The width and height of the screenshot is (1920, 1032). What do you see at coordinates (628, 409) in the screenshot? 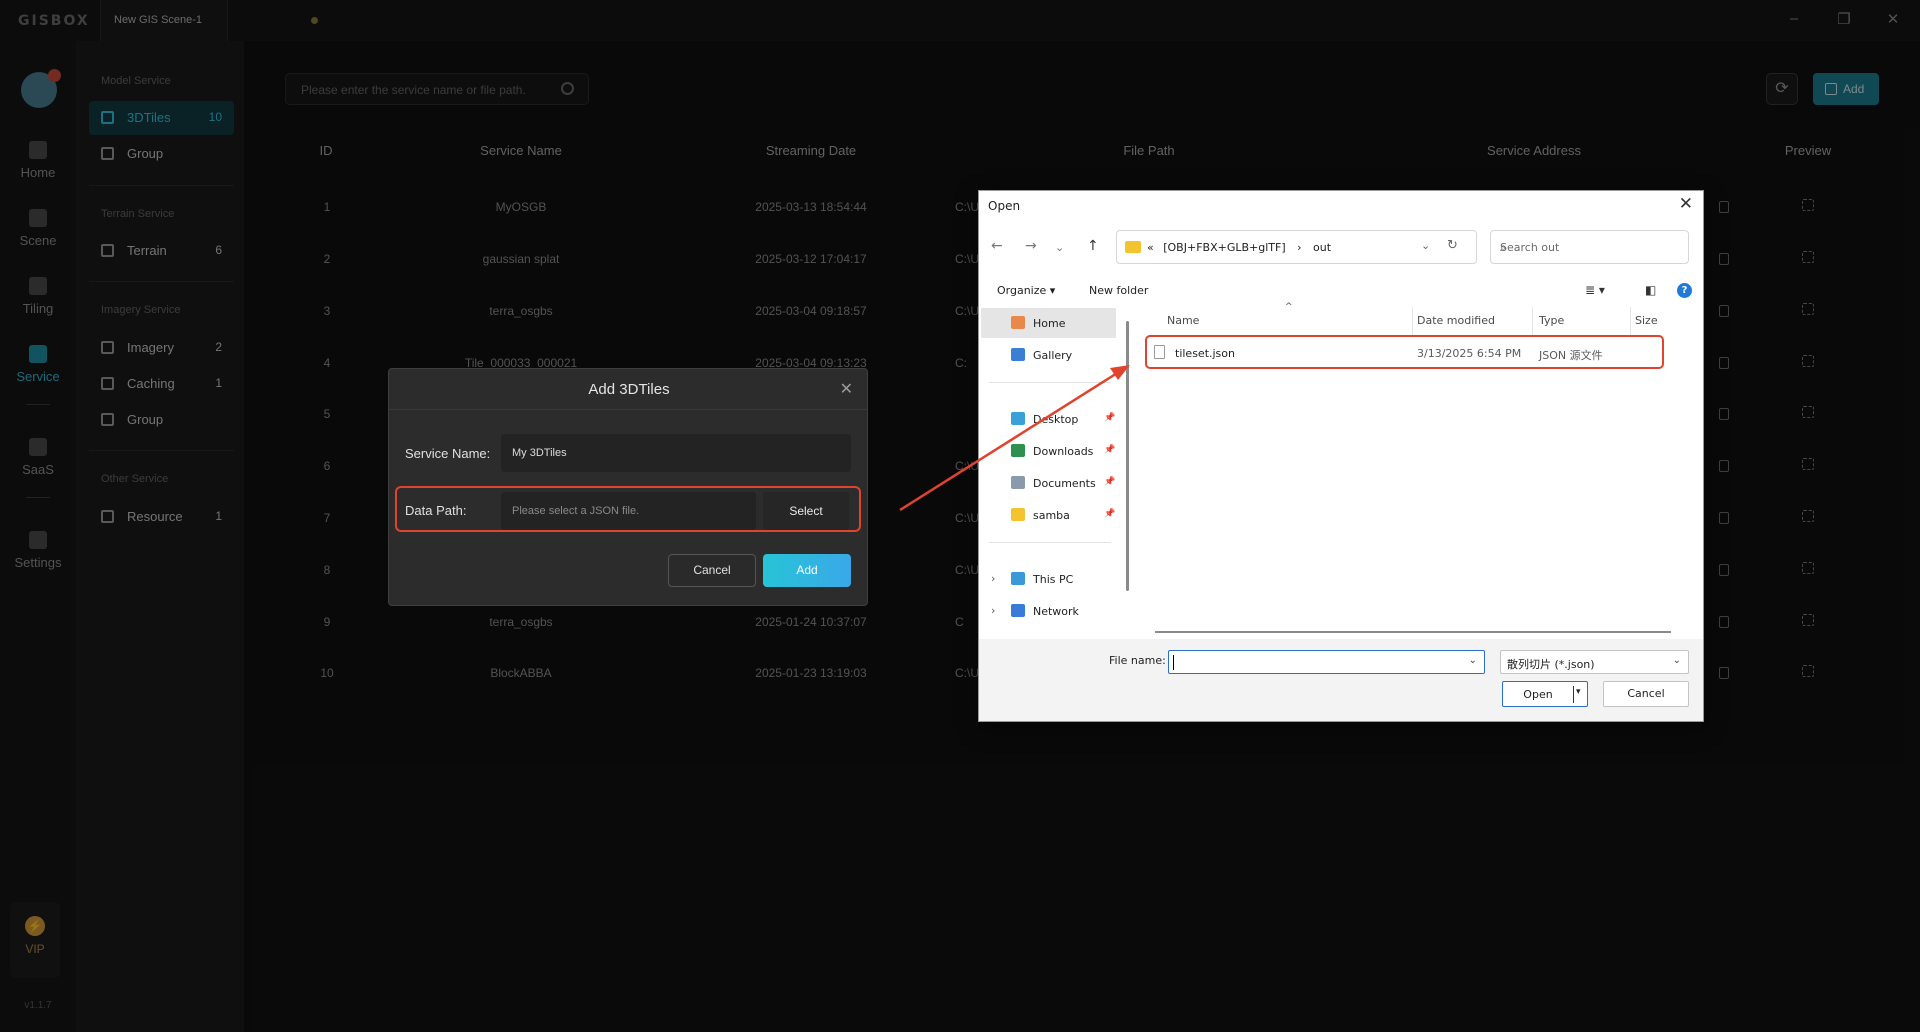
I see `modal-divider` at bounding box center [628, 409].